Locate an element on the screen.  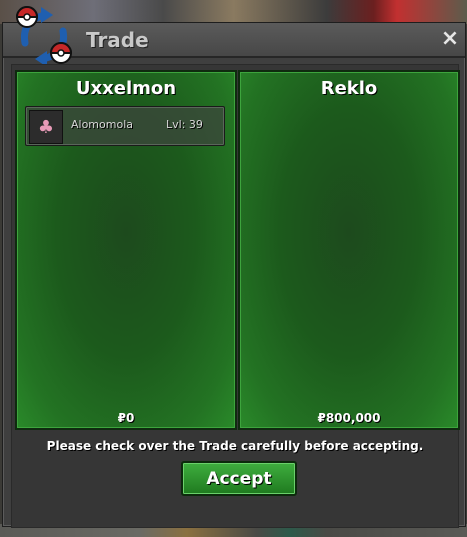
accept-button: Accept is located at coordinates (239, 478).